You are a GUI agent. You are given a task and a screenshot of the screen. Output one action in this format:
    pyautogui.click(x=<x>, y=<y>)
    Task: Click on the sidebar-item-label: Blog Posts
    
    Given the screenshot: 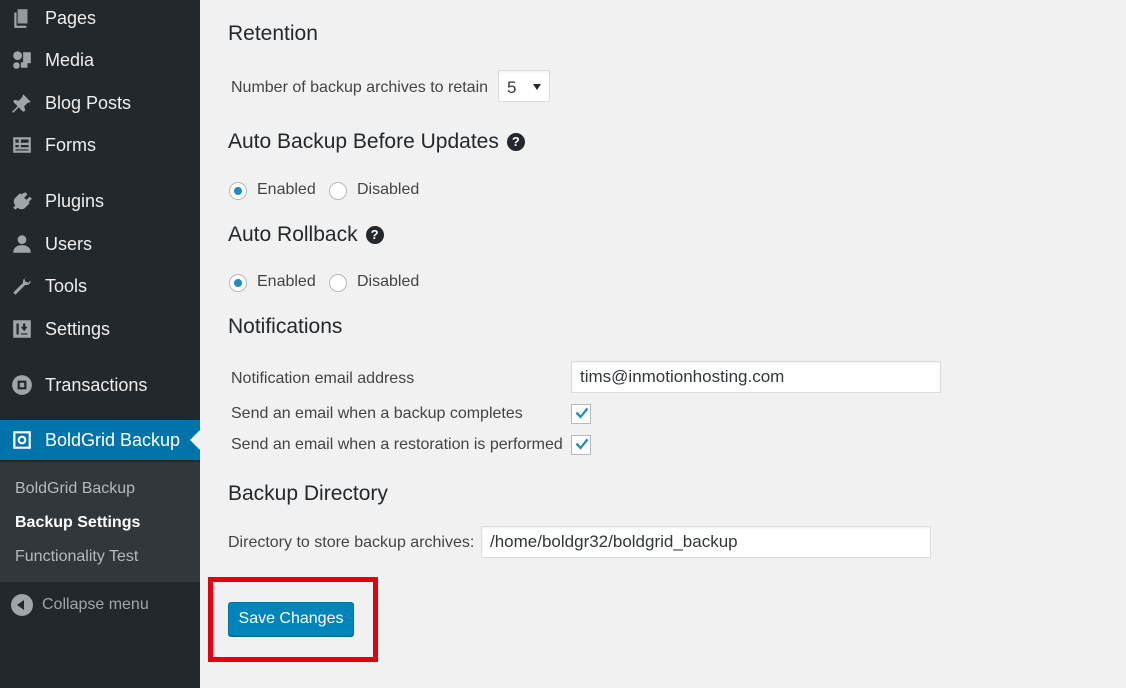 What is the action you would take?
    pyautogui.click(x=88, y=102)
    